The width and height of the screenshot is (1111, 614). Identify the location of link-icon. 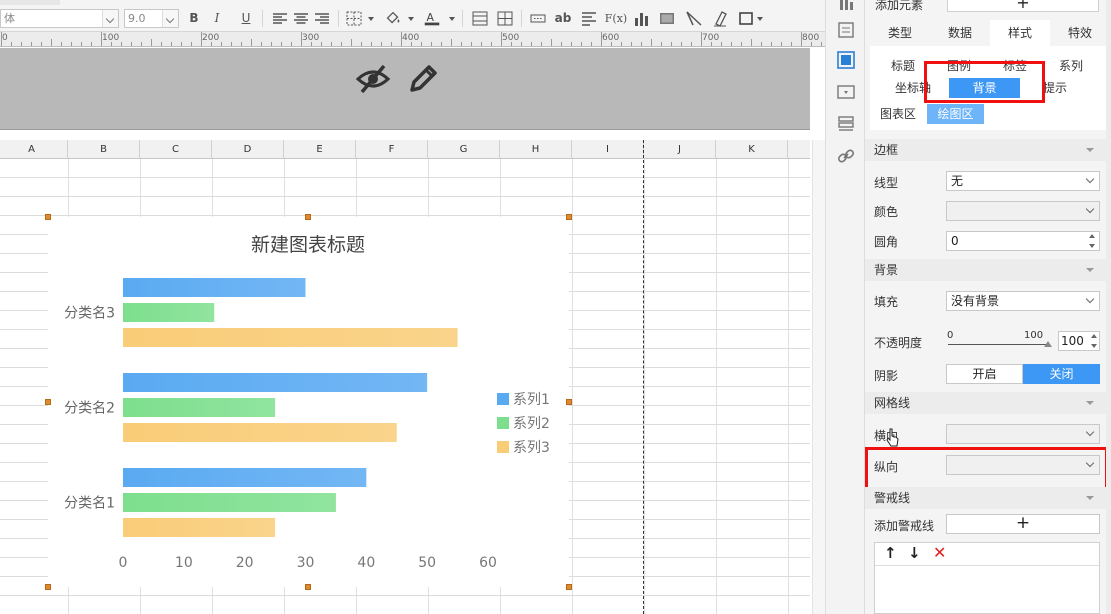
(846, 156).